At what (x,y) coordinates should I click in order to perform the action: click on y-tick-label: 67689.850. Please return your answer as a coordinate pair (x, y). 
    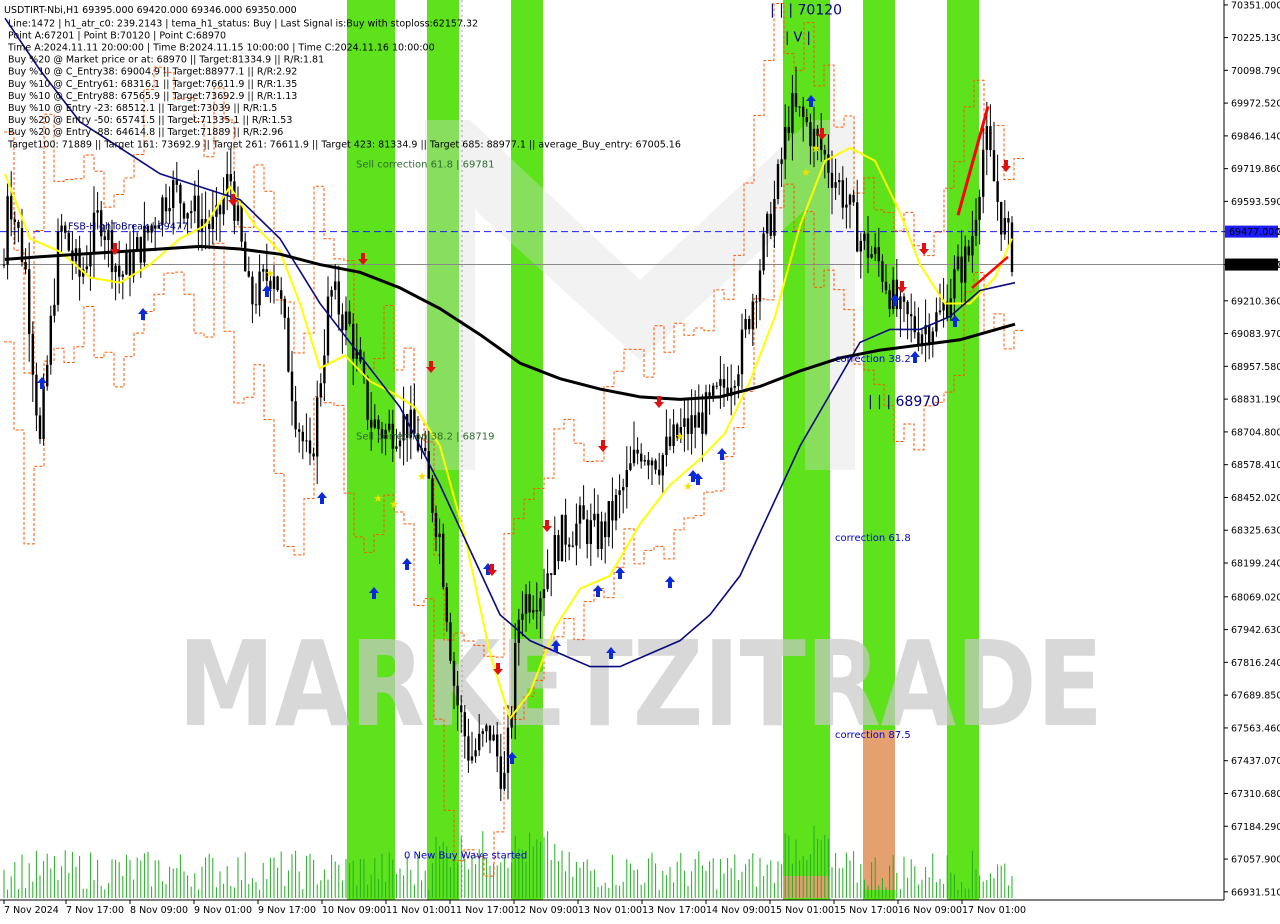
    Looking at the image, I should click on (1255, 696).